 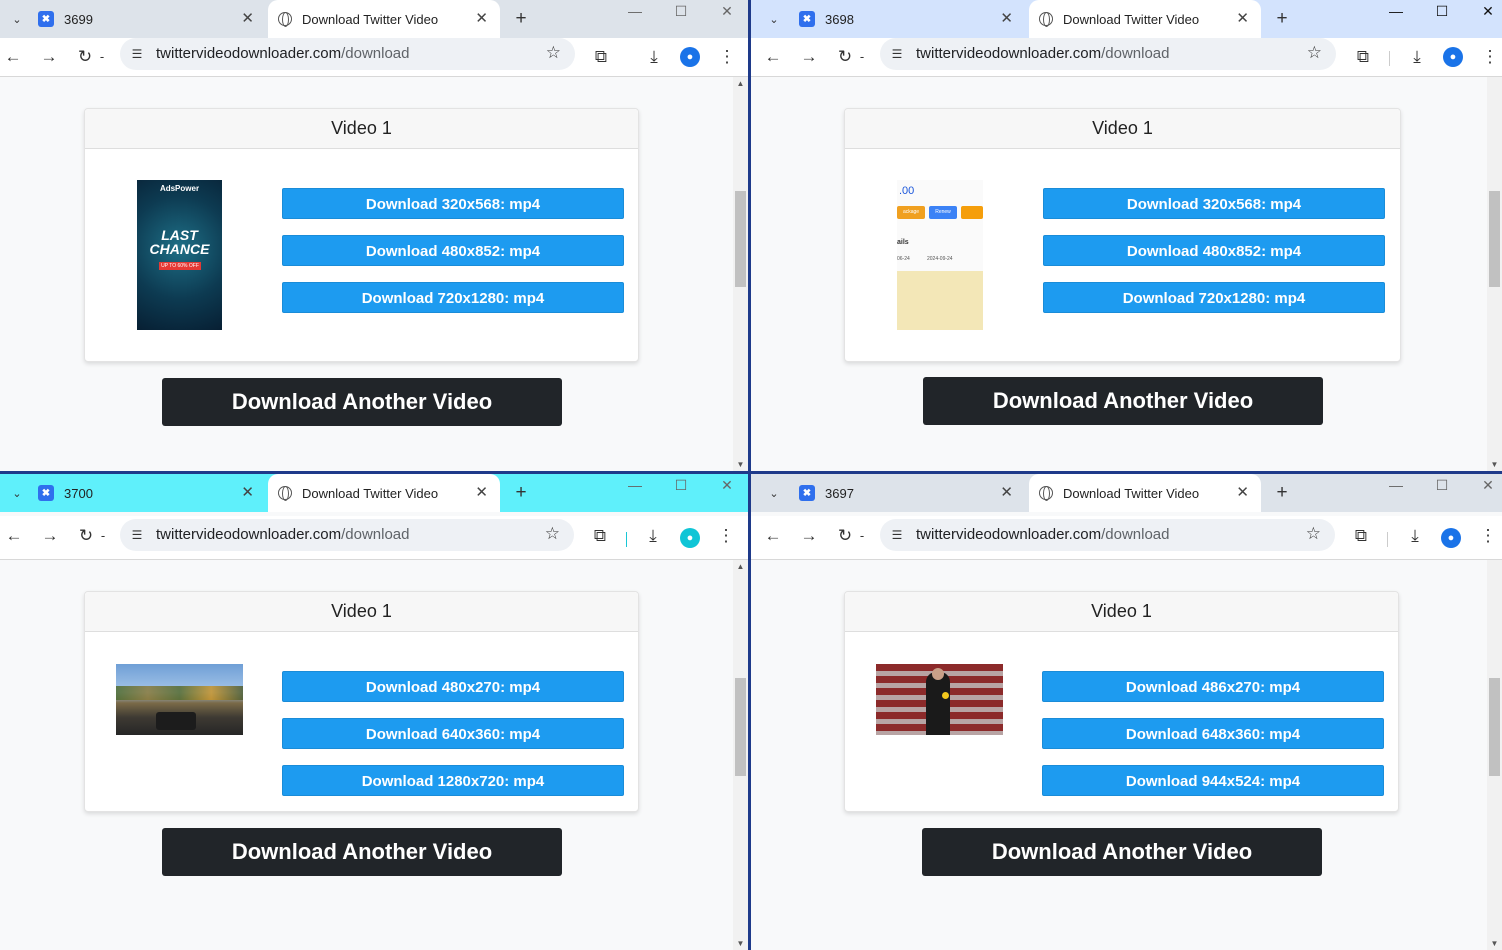 I want to click on tab-inactive: ✖ 3697 ✕, so click(x=912, y=493).